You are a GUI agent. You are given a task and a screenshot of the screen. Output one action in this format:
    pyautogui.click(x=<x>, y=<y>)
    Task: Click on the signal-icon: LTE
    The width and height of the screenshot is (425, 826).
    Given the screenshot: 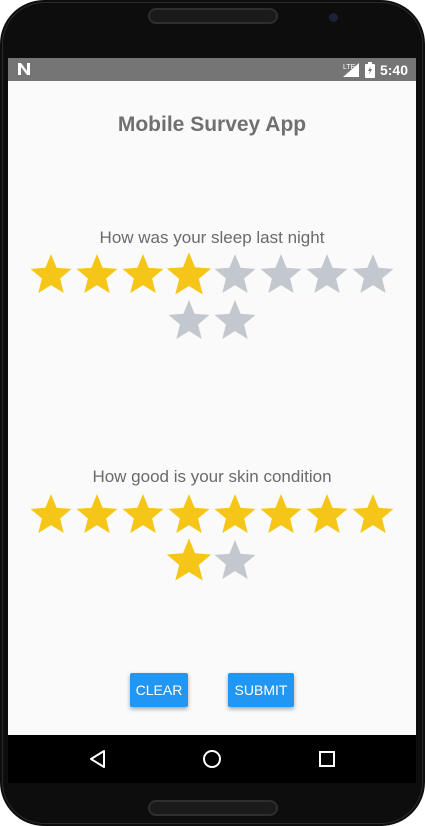 What is the action you would take?
    pyautogui.click(x=350, y=69)
    